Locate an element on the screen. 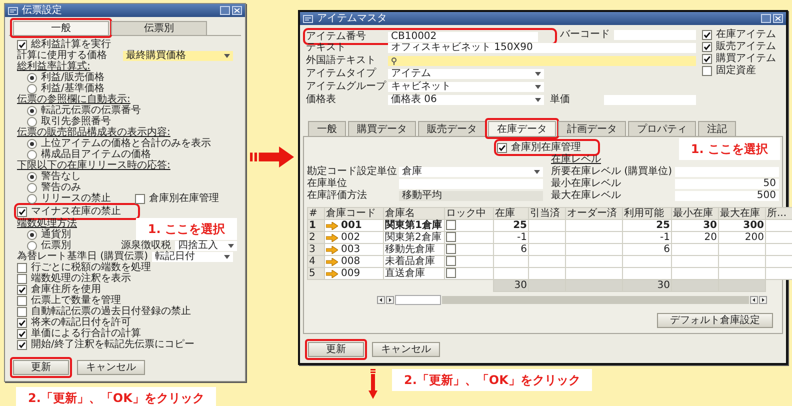 This screenshot has width=792, height=406. tab: 伝票別 is located at coordinates (159, 28).